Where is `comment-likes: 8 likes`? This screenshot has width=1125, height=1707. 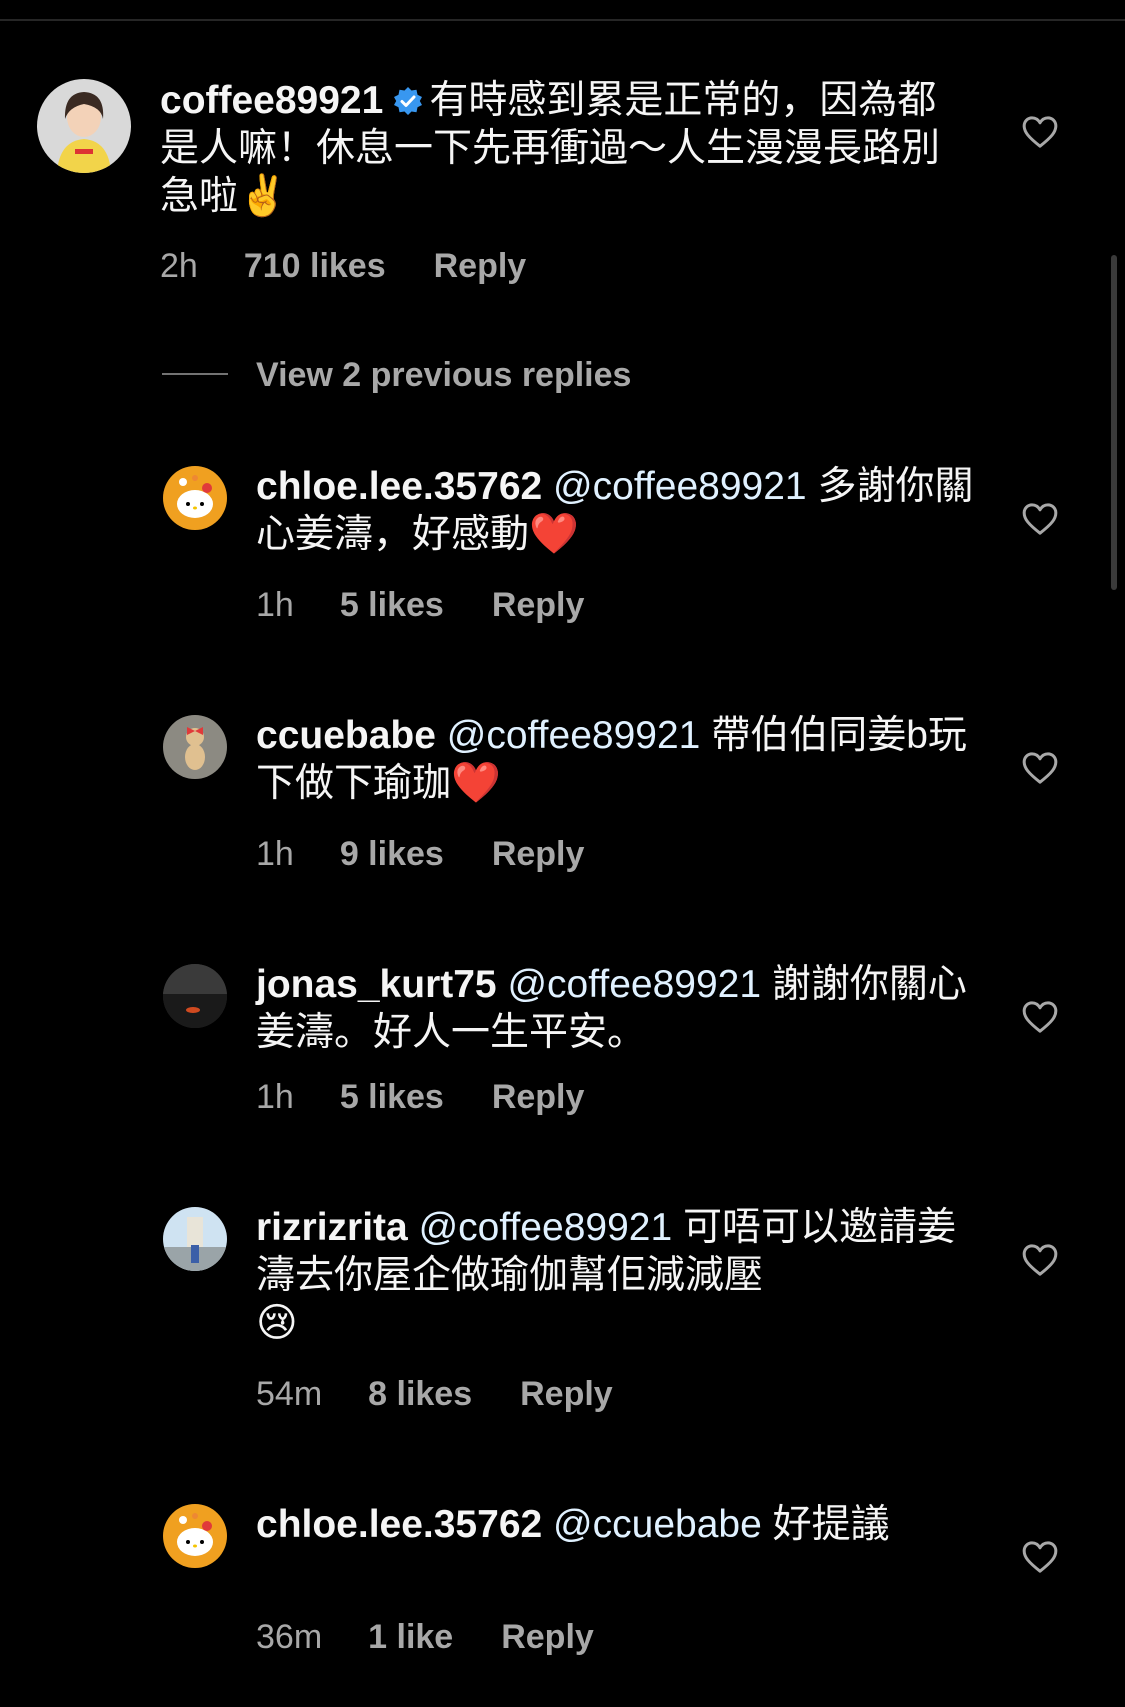 comment-likes: 8 likes is located at coordinates (420, 1394).